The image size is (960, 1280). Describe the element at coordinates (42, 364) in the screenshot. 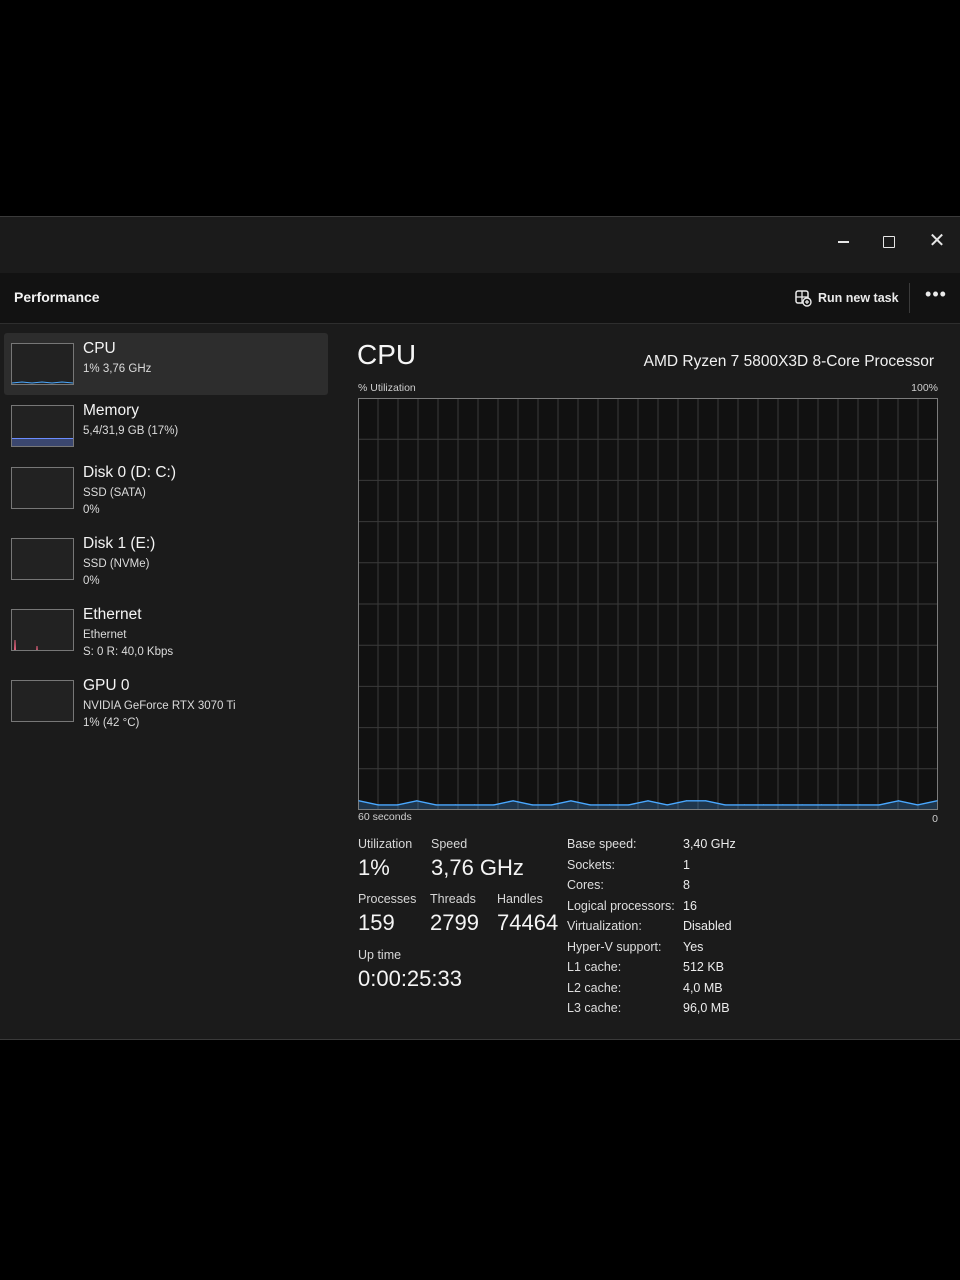

I see `cpu-thumbnail-graph` at that location.